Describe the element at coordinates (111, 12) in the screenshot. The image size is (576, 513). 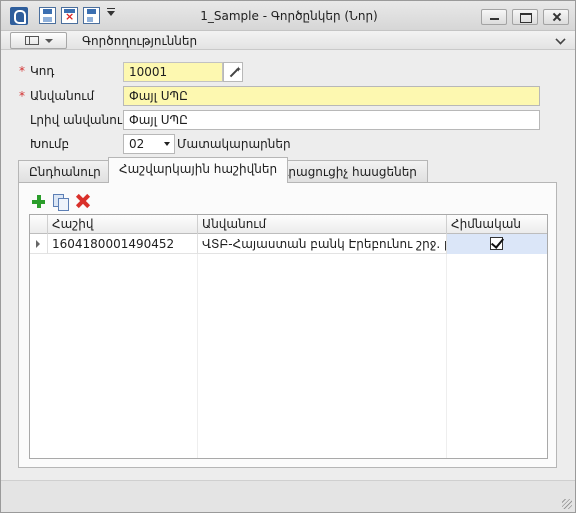
I see `quick-access-dropdown-icon` at that location.